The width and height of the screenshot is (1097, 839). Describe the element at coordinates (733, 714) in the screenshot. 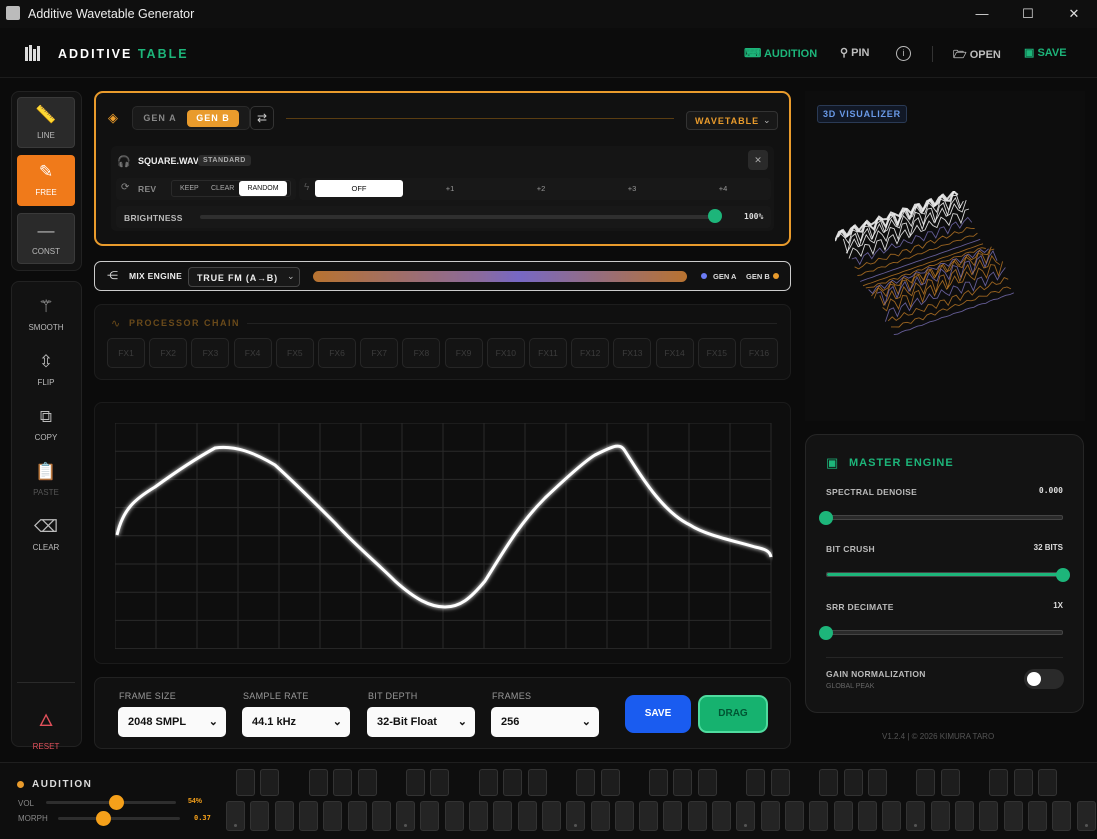

I see `drag-export-button: DRAG` at that location.